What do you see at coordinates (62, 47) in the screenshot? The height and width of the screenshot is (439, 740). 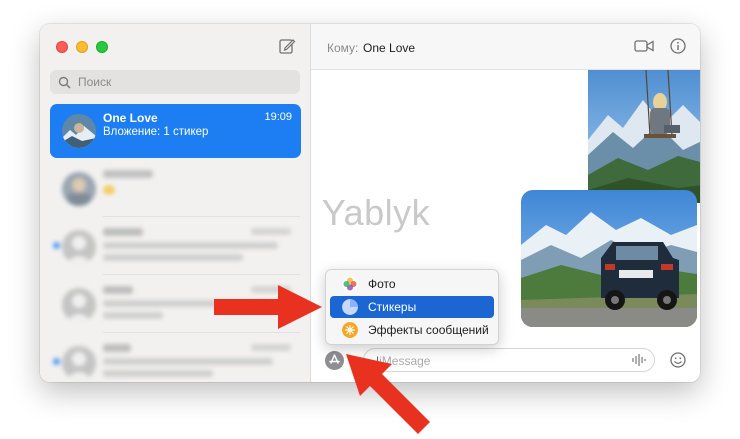 I see `close-button` at bounding box center [62, 47].